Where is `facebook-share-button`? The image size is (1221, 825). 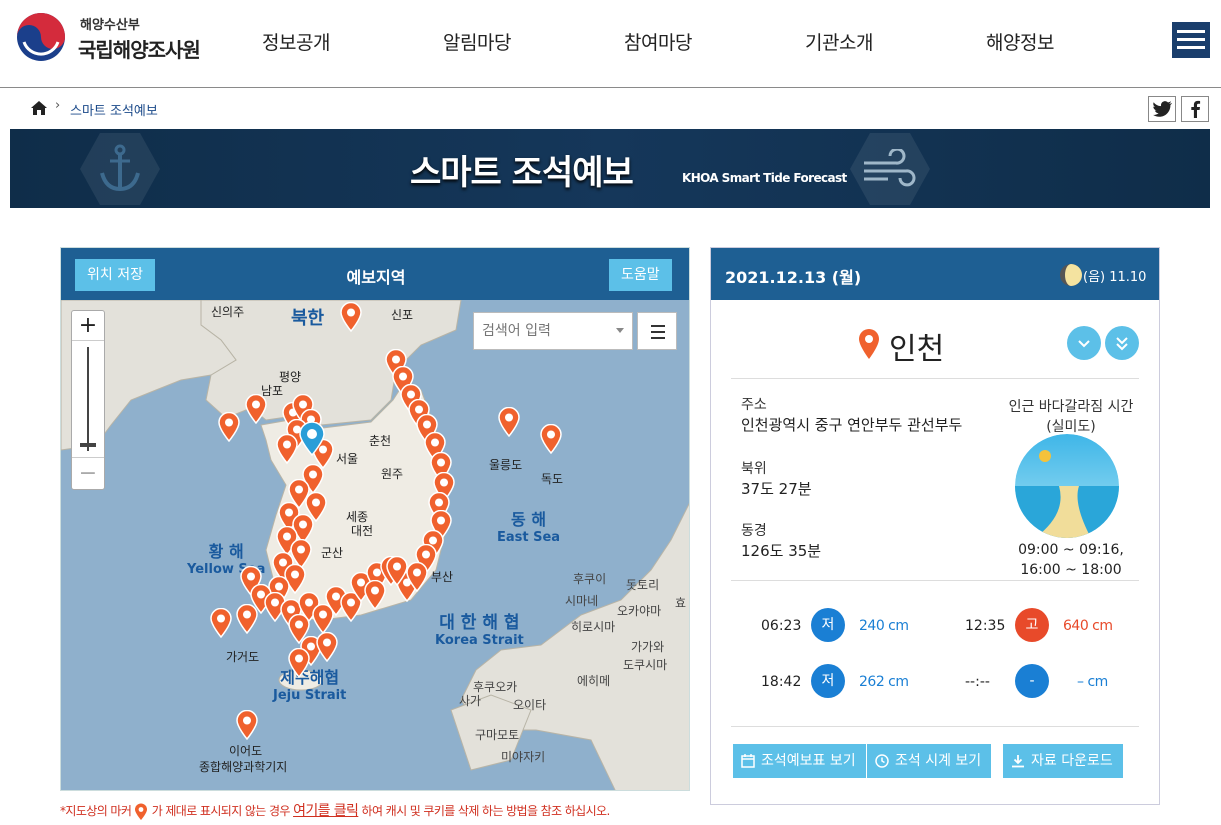
facebook-share-button is located at coordinates (1195, 109).